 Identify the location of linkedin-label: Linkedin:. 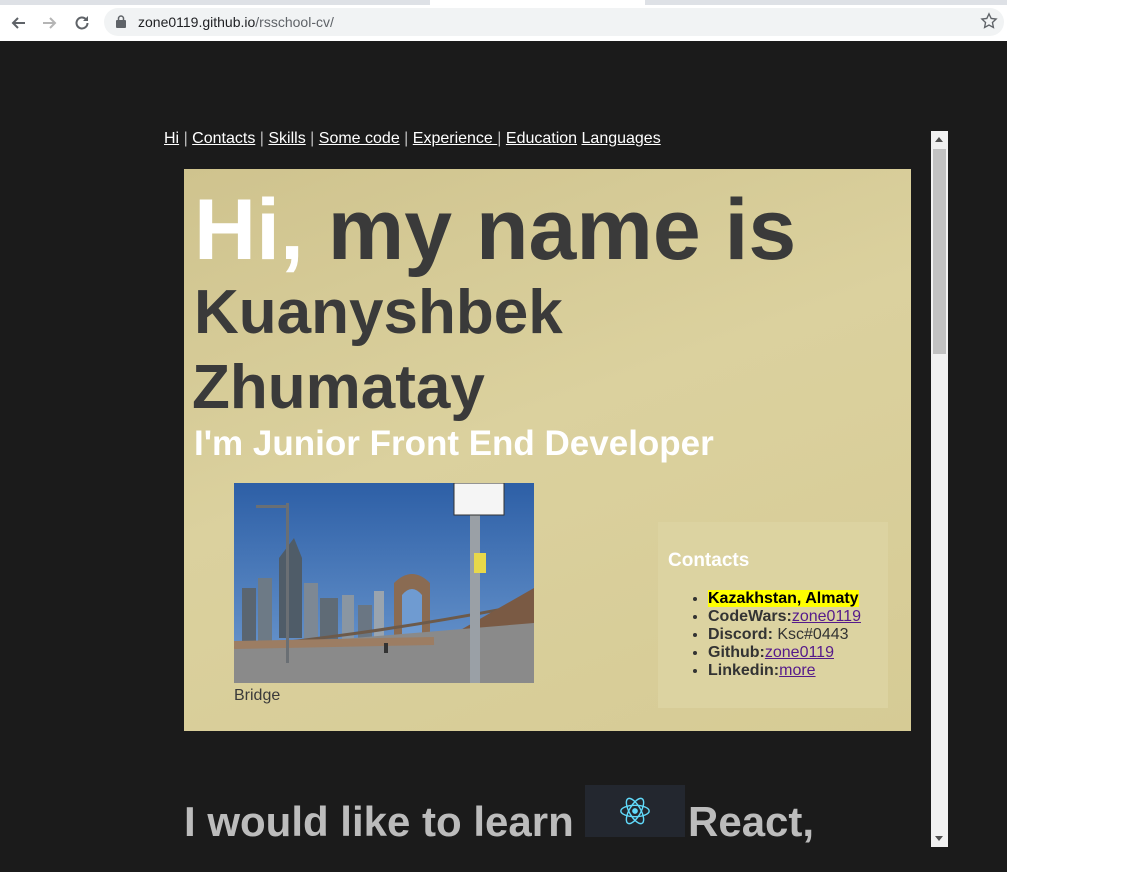
(744, 670).